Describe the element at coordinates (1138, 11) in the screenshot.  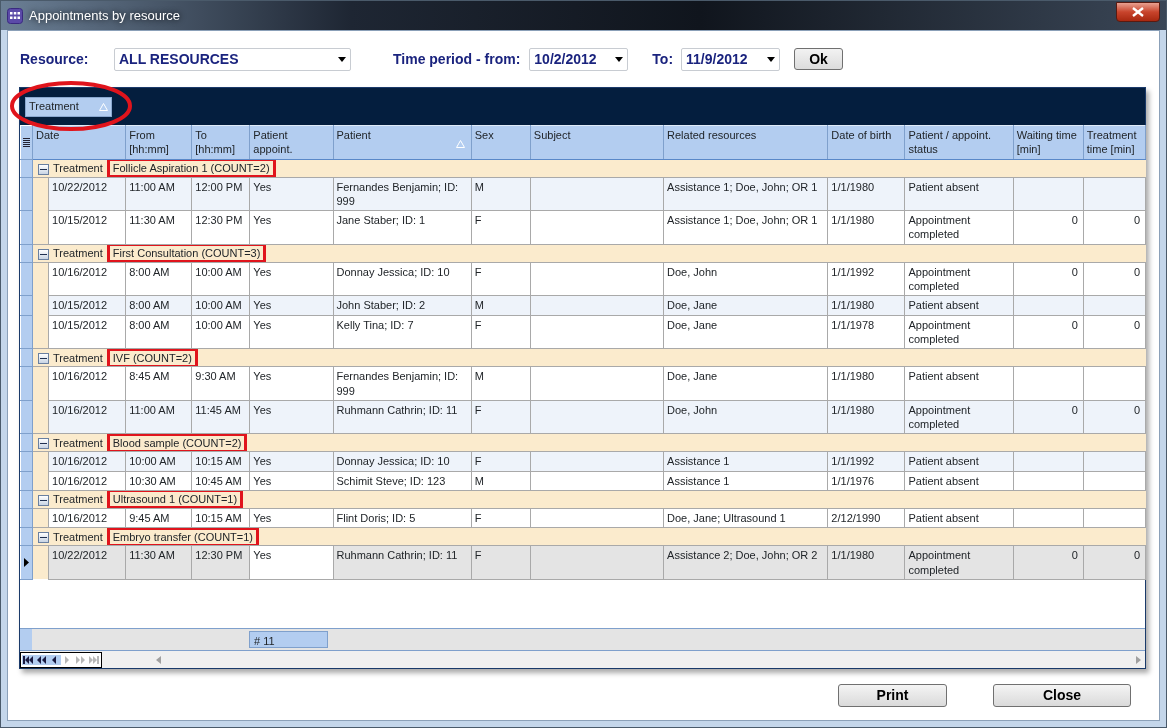
I see `close-button` at that location.